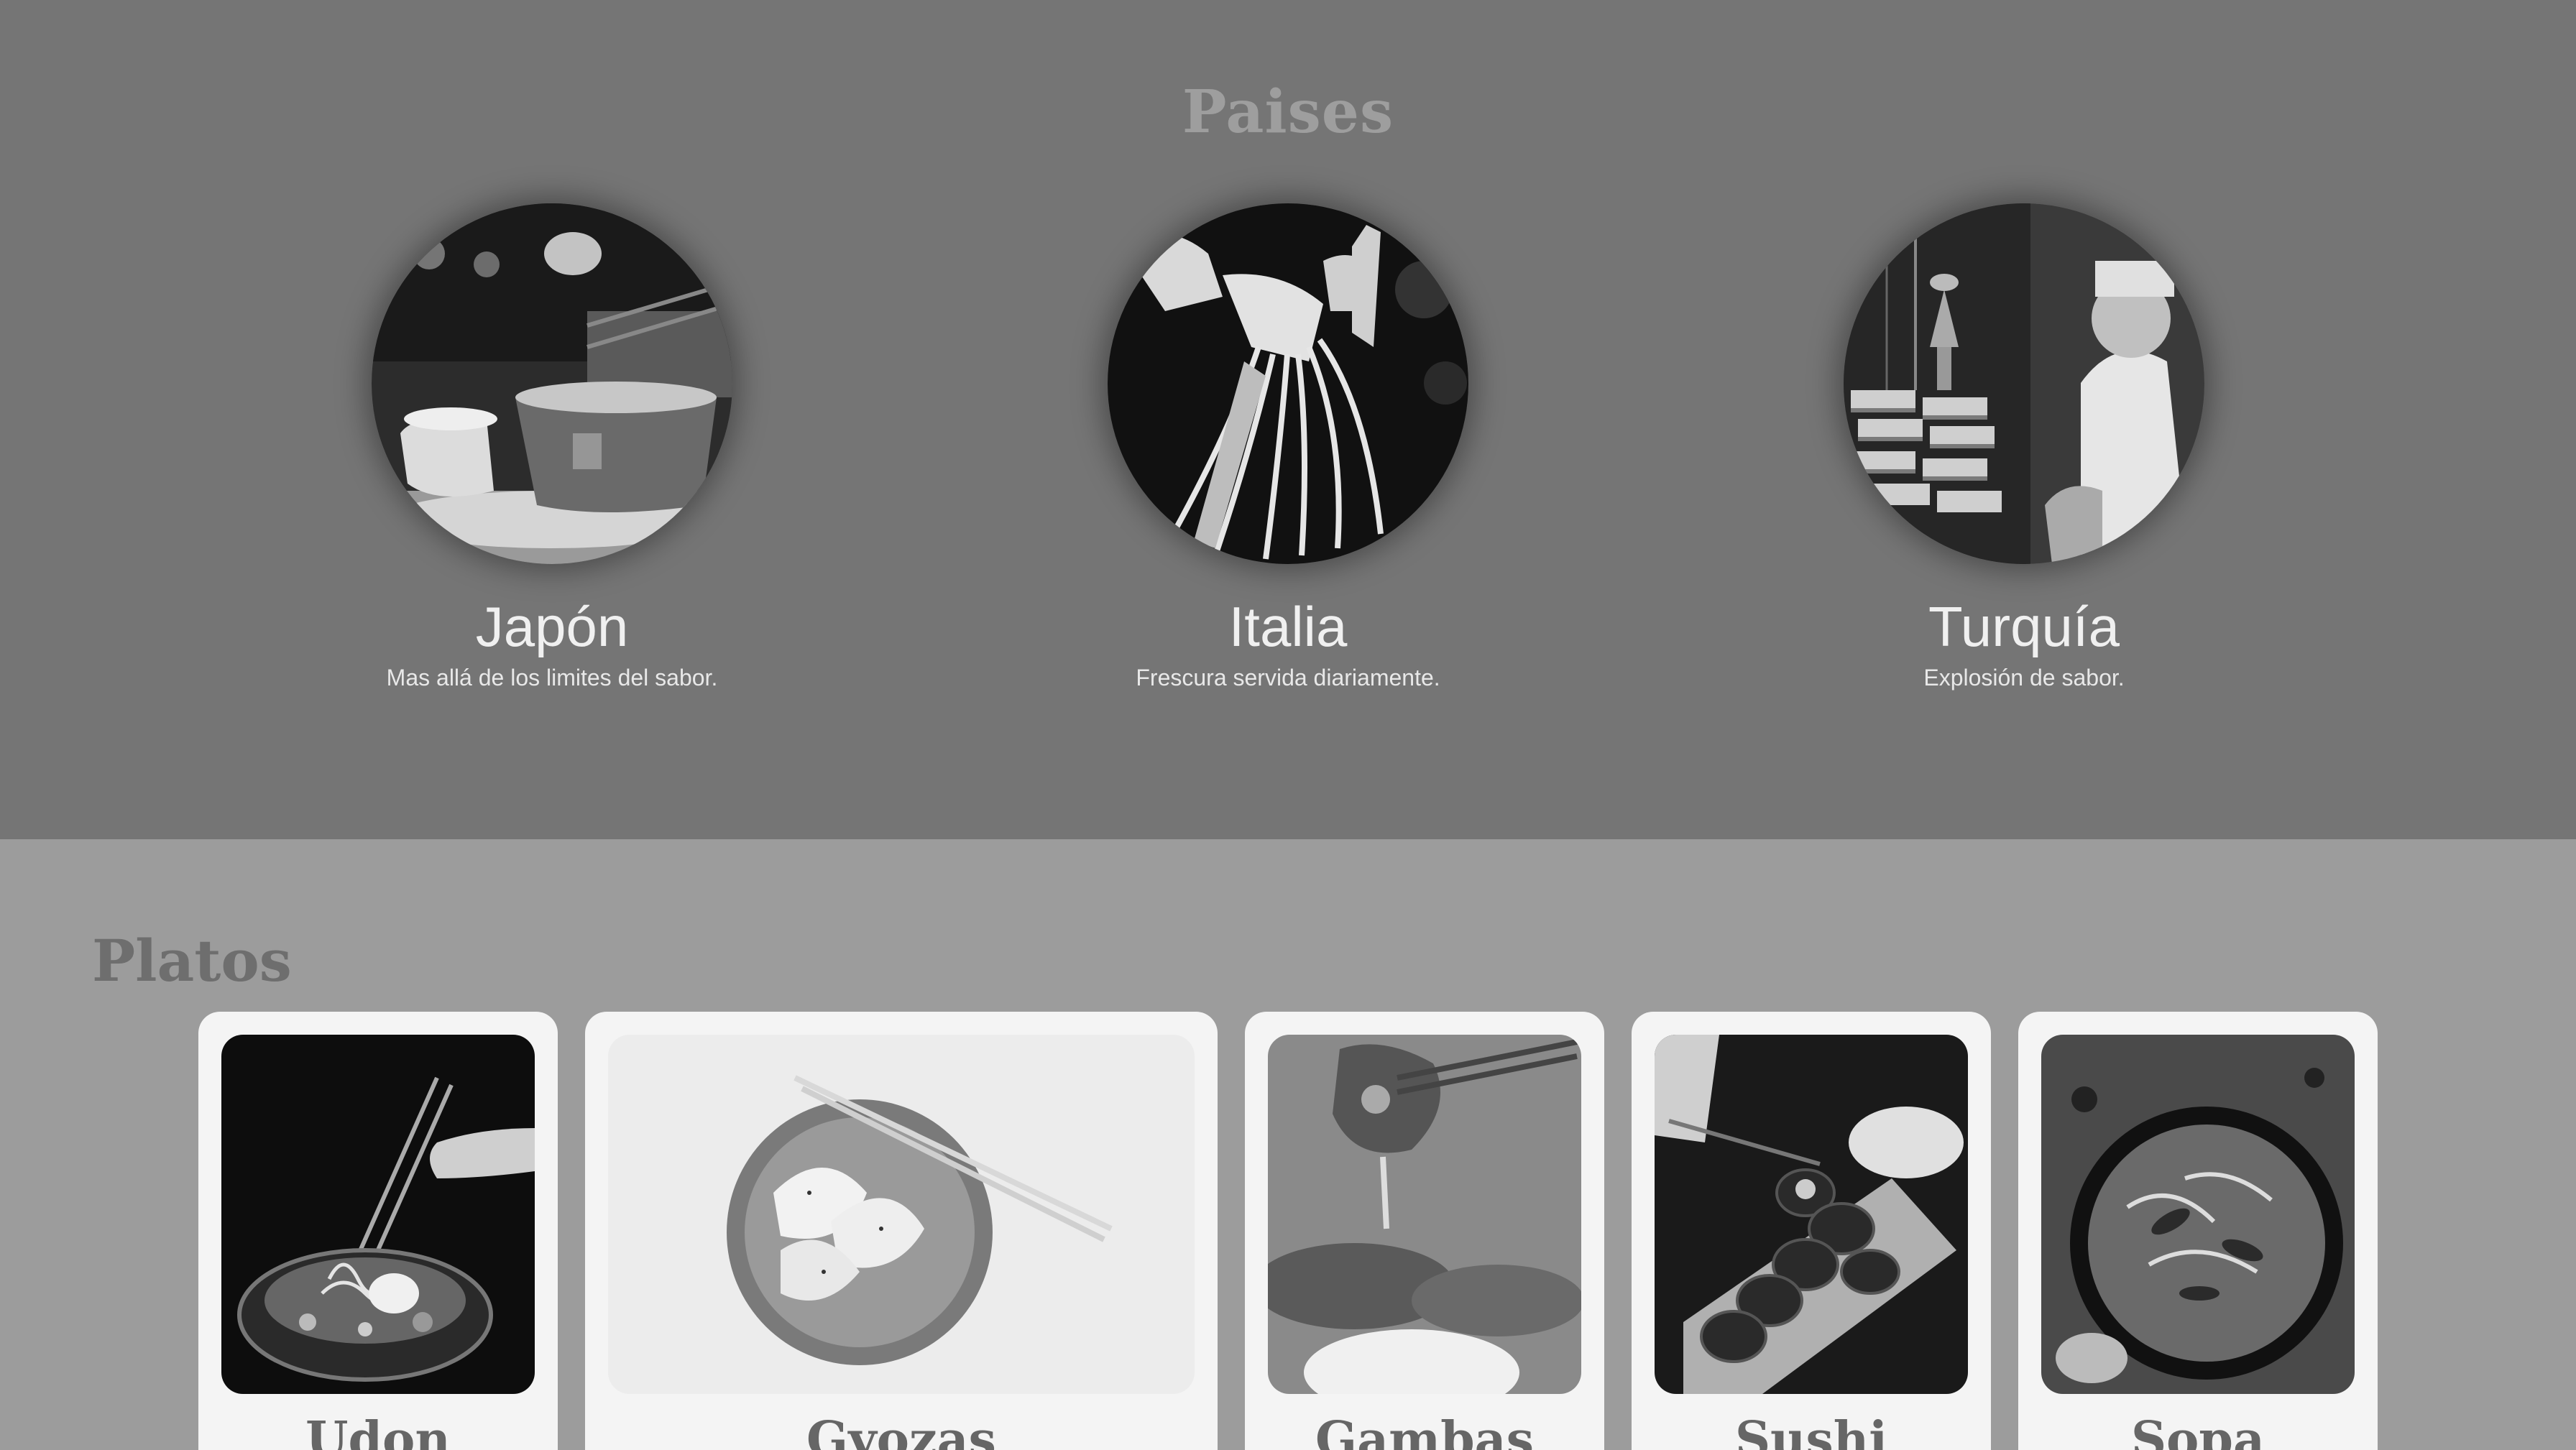  Describe the element at coordinates (2198, 1430) in the screenshot. I see `dish-name-sopa: Sopa` at that location.